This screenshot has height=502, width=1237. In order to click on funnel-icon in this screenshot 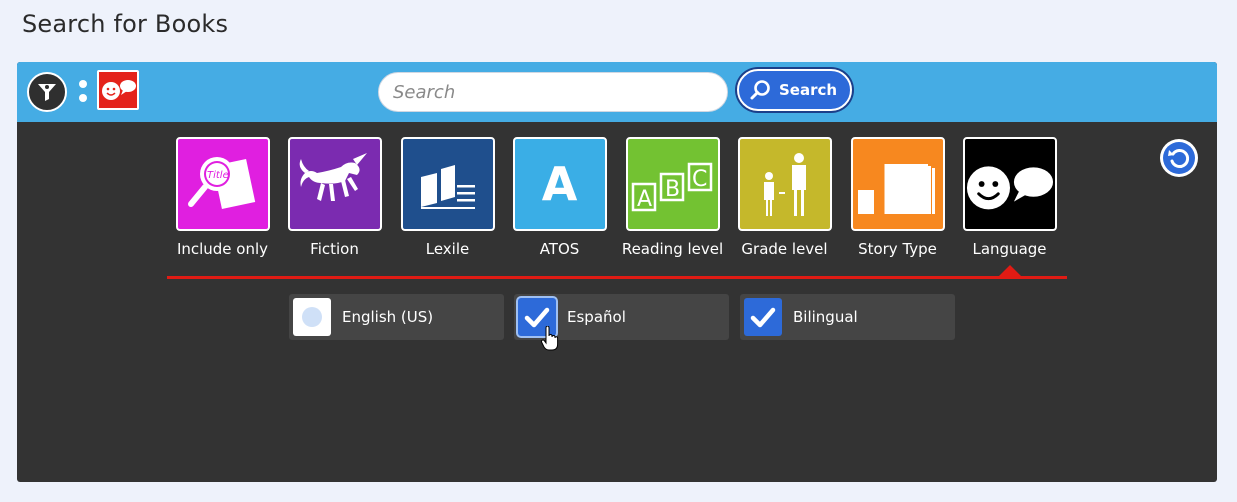, I will do `click(47, 92)`.